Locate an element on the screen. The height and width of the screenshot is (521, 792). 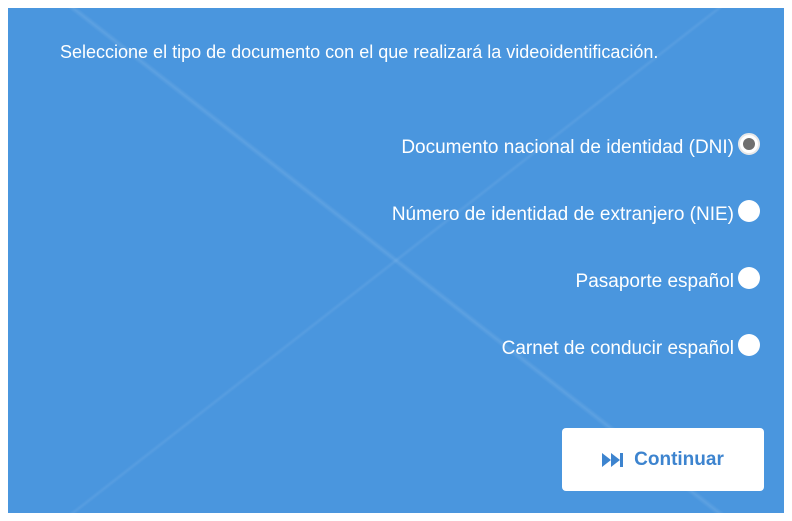
option-carnet: Carnet de conducir español is located at coordinates (631, 349).